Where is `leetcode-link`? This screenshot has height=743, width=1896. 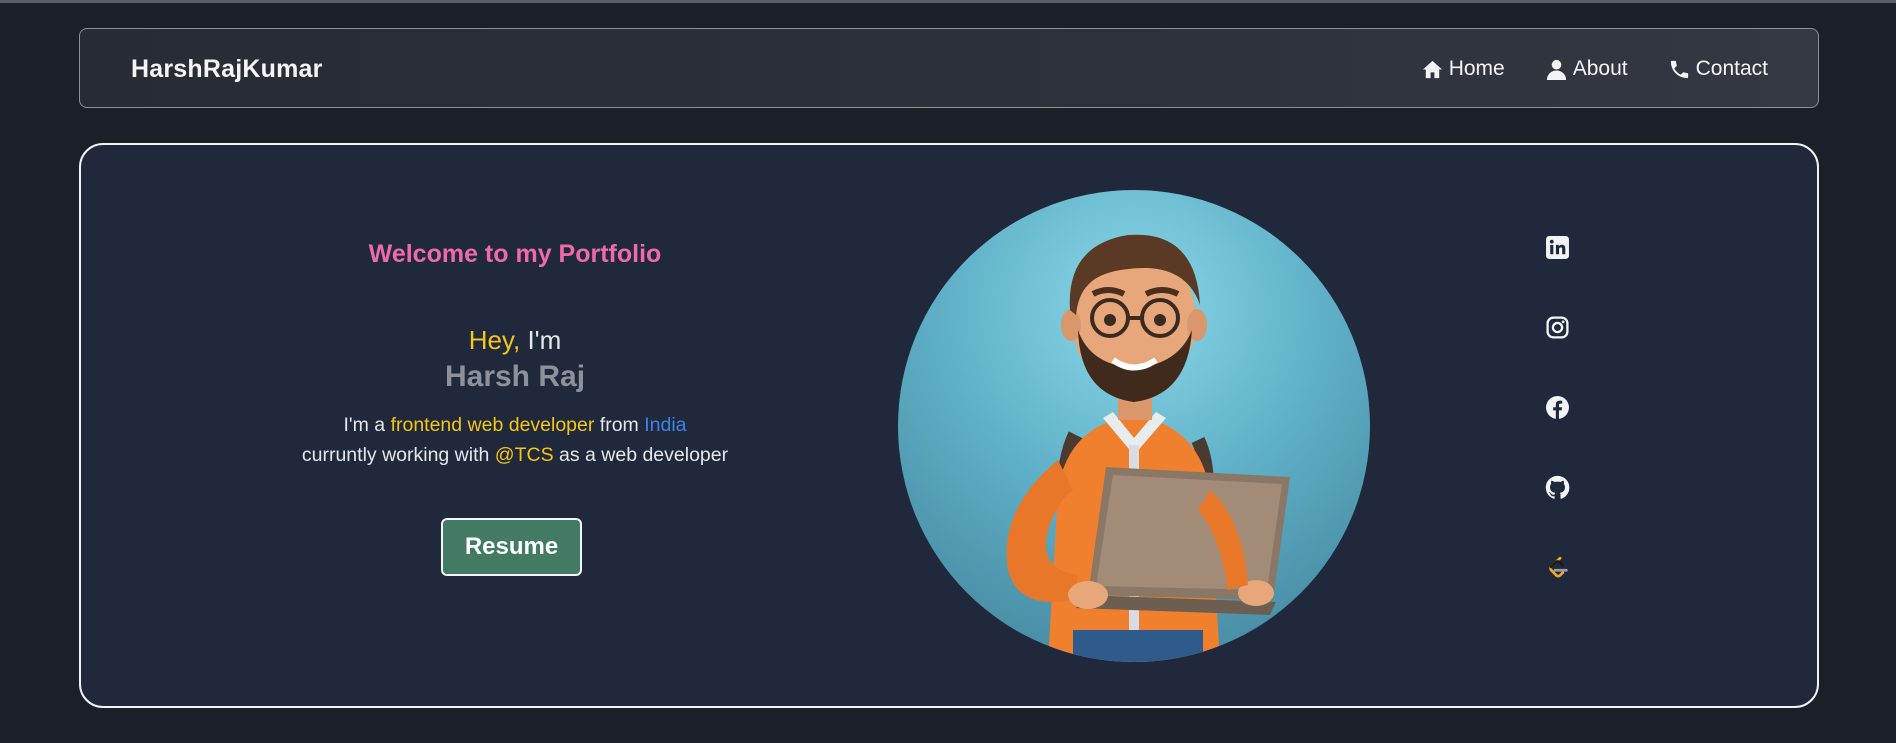 leetcode-link is located at coordinates (1557, 567).